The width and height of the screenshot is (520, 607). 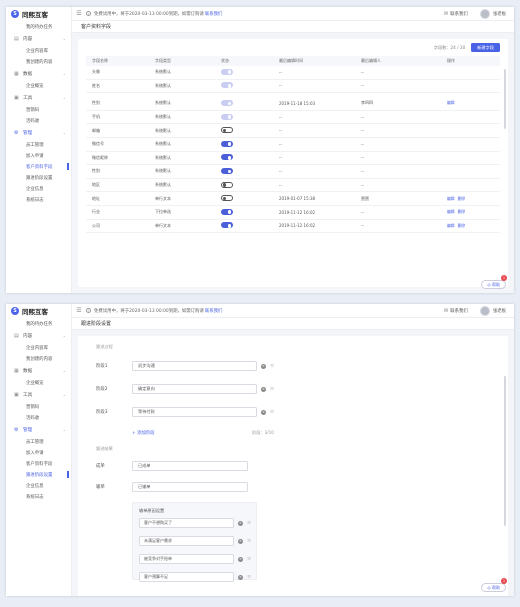 What do you see at coordinates (186, 559) in the screenshot?
I see `reason-input: 被竞争对手抢单` at bounding box center [186, 559].